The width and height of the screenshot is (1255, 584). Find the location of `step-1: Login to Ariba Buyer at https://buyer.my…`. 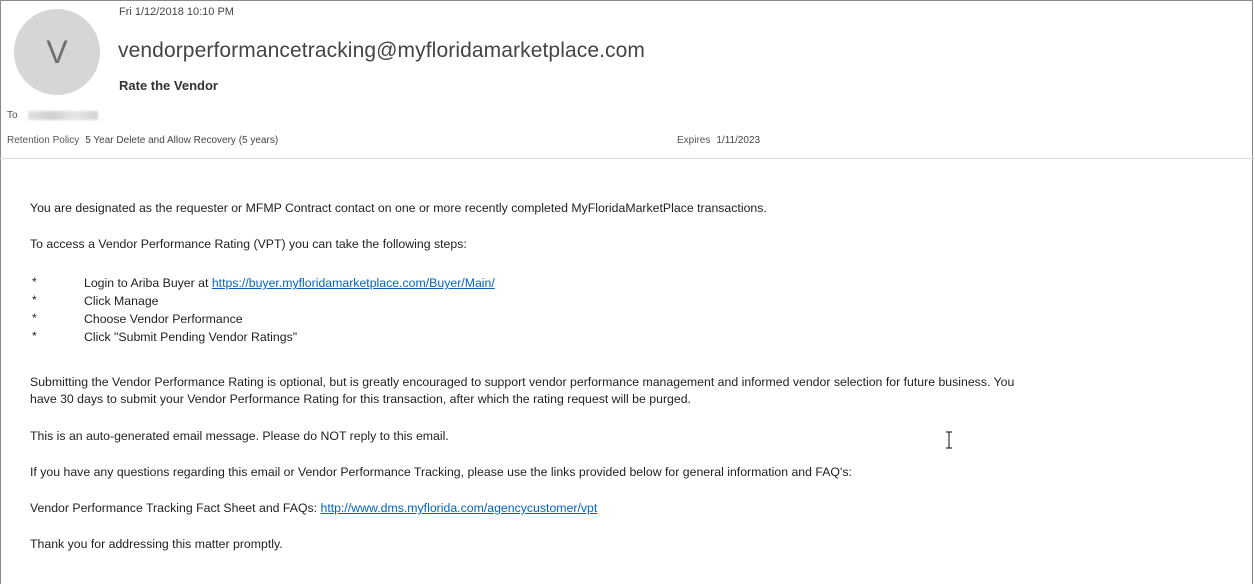

step-1: Login to Ariba Buyer at https://buyer.my… is located at coordinates (289, 283).